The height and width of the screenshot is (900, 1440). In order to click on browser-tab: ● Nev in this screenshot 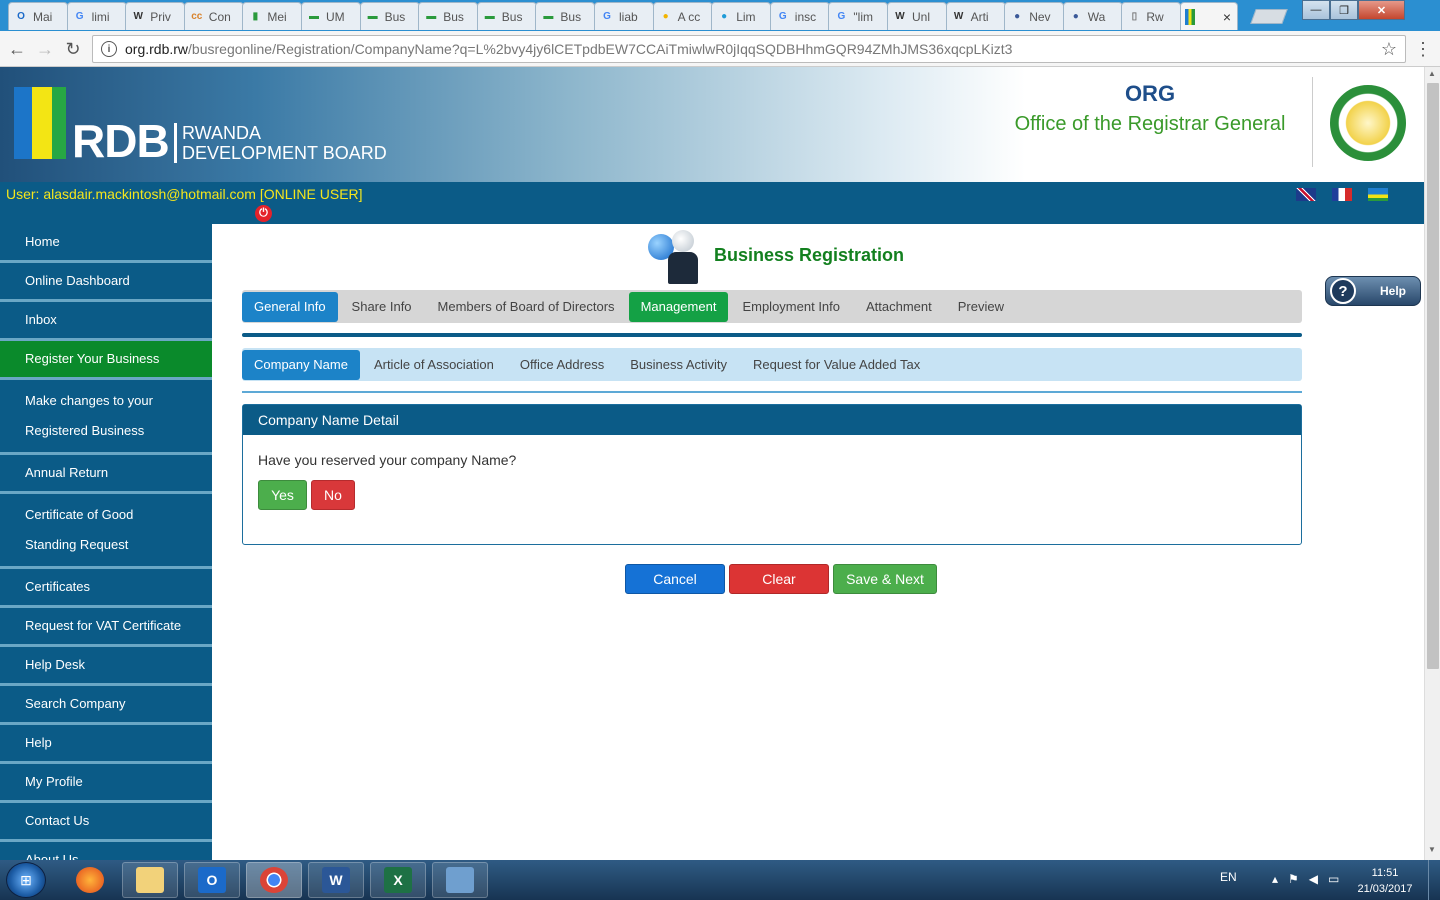, I will do `click(1034, 16)`.